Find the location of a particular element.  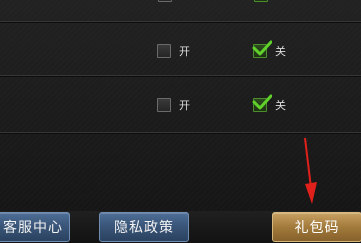

customer-service-button: 客服中心 is located at coordinates (35, 227).